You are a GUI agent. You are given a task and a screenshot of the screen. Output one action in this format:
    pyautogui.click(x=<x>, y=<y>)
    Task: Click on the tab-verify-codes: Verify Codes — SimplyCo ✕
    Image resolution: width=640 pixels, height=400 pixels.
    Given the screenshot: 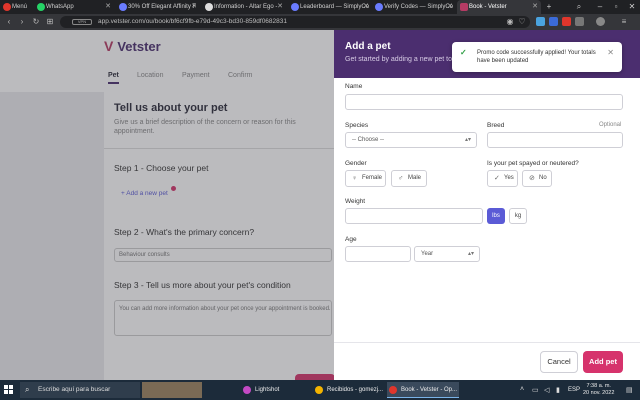 What is the action you would take?
    pyautogui.click(x=414, y=7)
    